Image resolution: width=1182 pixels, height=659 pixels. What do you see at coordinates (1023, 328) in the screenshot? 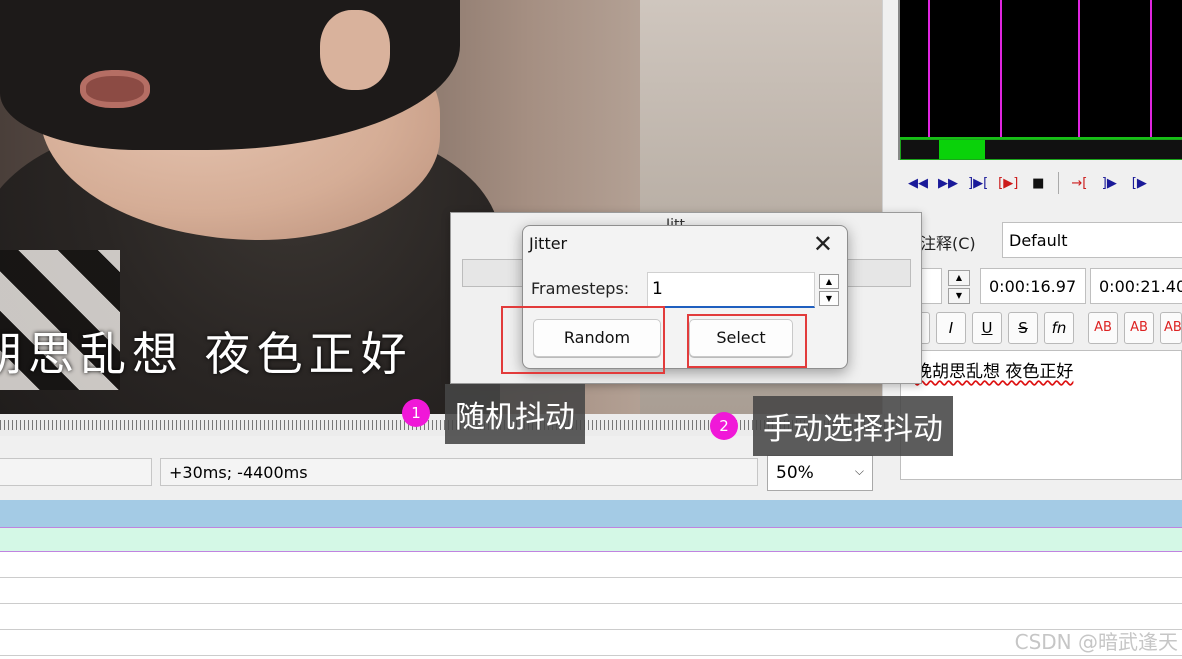
I see `strikeout-button: S` at bounding box center [1023, 328].